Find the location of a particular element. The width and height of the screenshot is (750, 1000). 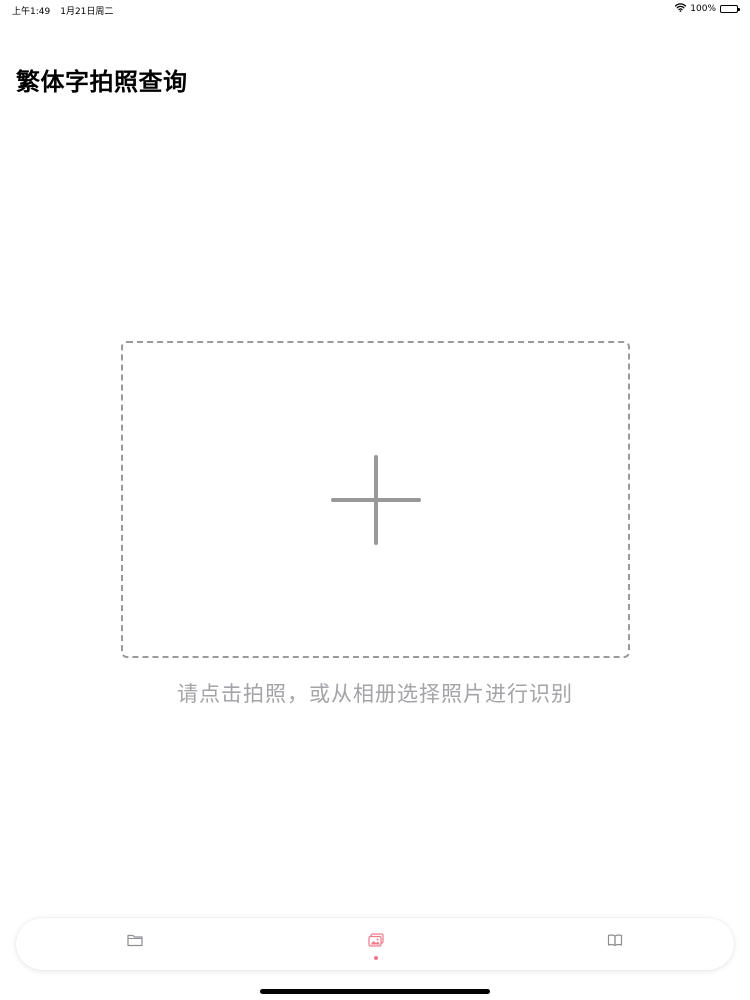

tab-bar is located at coordinates (375, 944).